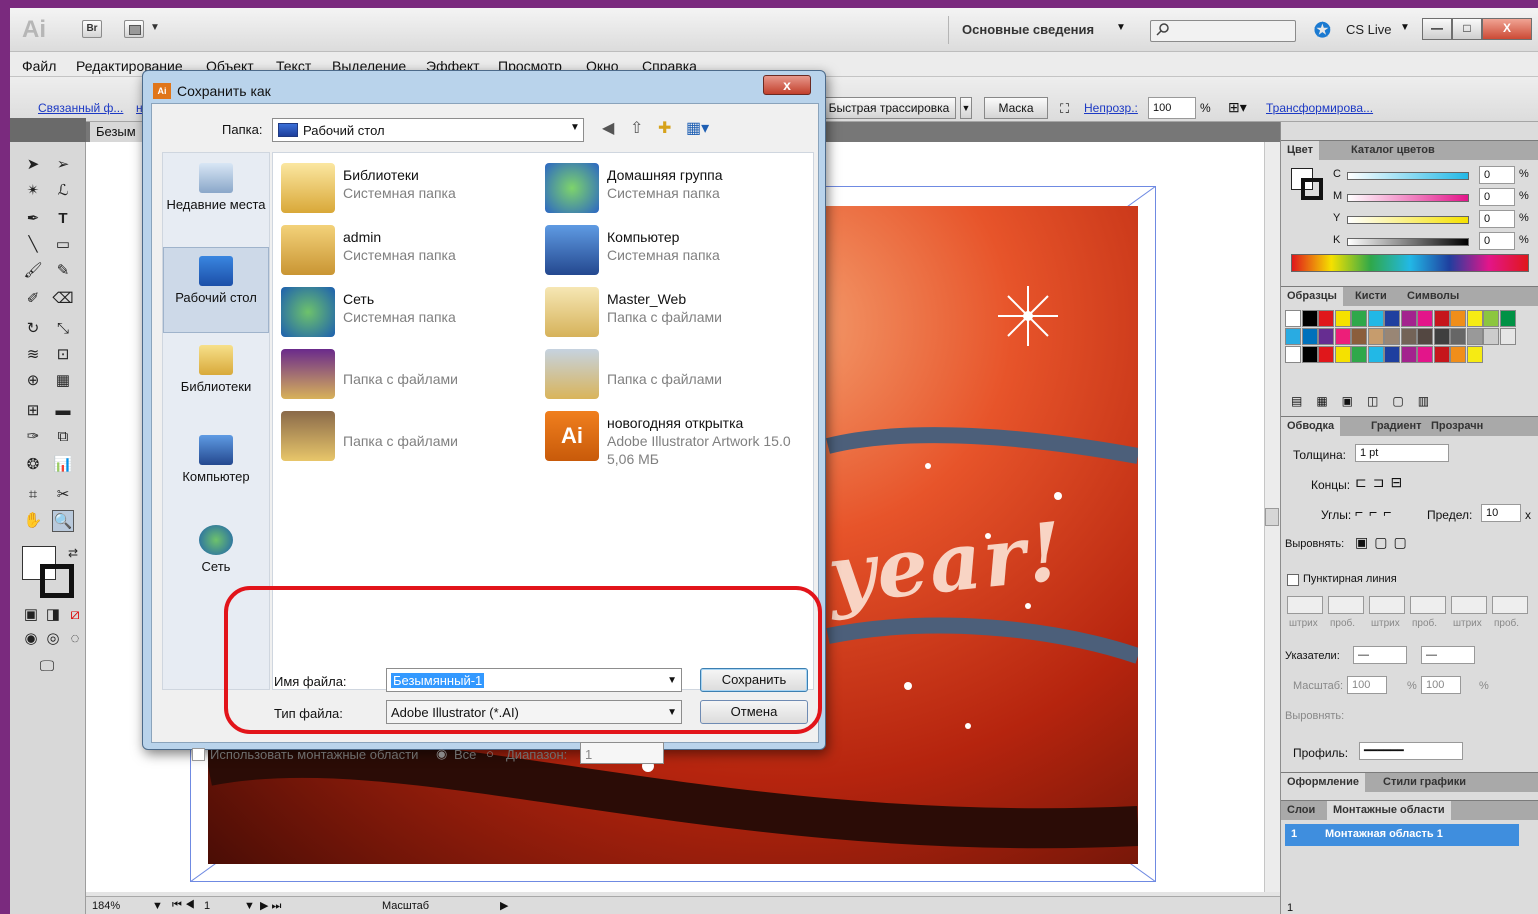 The height and width of the screenshot is (914, 1538). I want to click on artboard-row: 1 Монтажная область 1, so click(1402, 835).